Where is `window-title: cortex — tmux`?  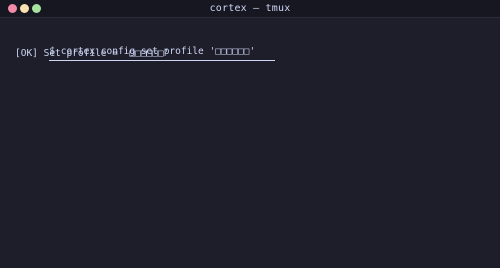
window-title: cortex — tmux is located at coordinates (250, 8).